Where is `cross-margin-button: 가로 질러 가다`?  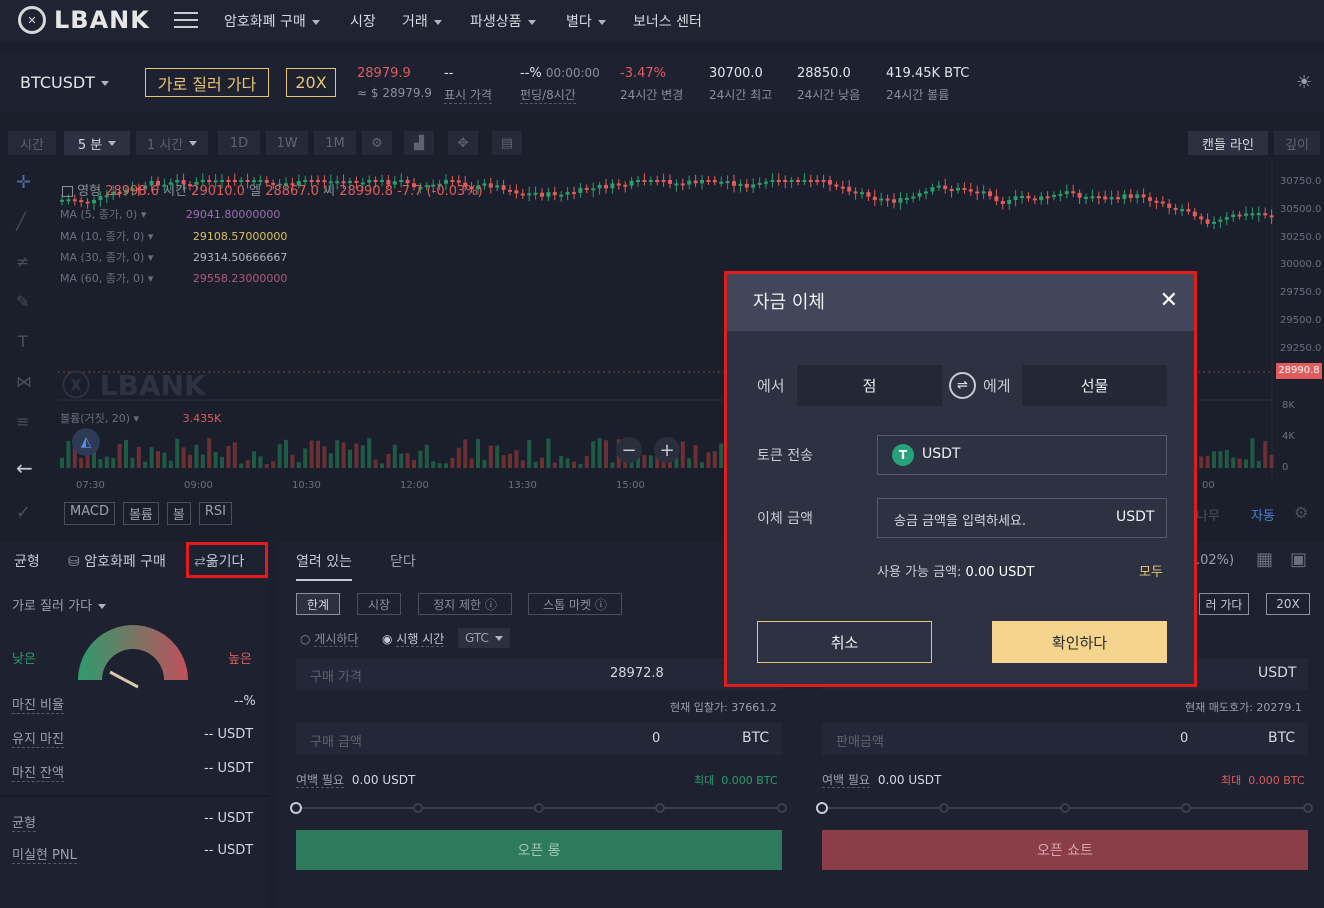 cross-margin-button: 가로 질러 가다 is located at coordinates (207, 82).